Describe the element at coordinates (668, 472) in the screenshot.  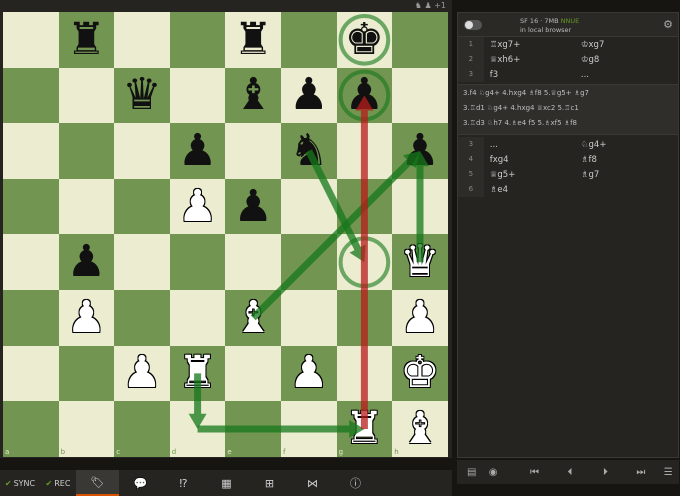
I see `menu-icon: ☰` at that location.